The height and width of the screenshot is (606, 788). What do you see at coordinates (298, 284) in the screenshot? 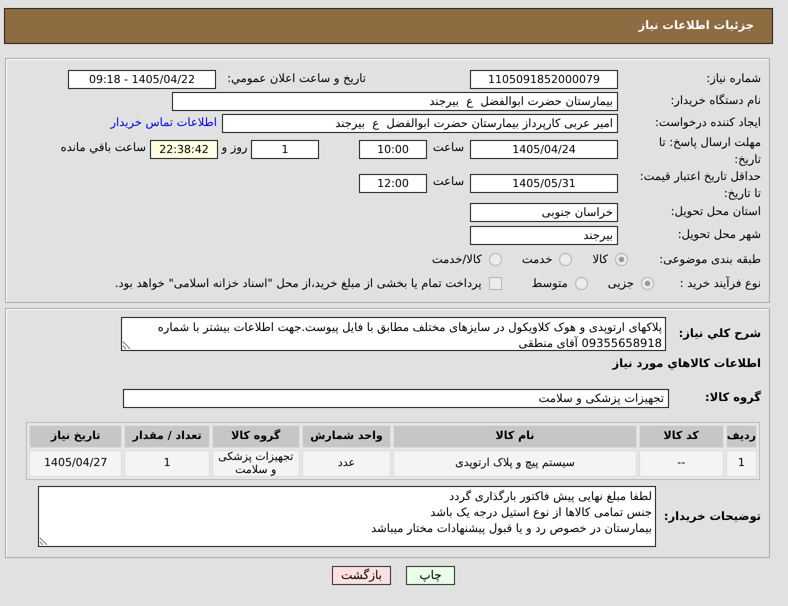
I see `option-label: پرداخت تمام یا بخشی از مبلغ خرید،از محل "اسناد خزانه اسلامی" خواهد بود.` at bounding box center [298, 284].